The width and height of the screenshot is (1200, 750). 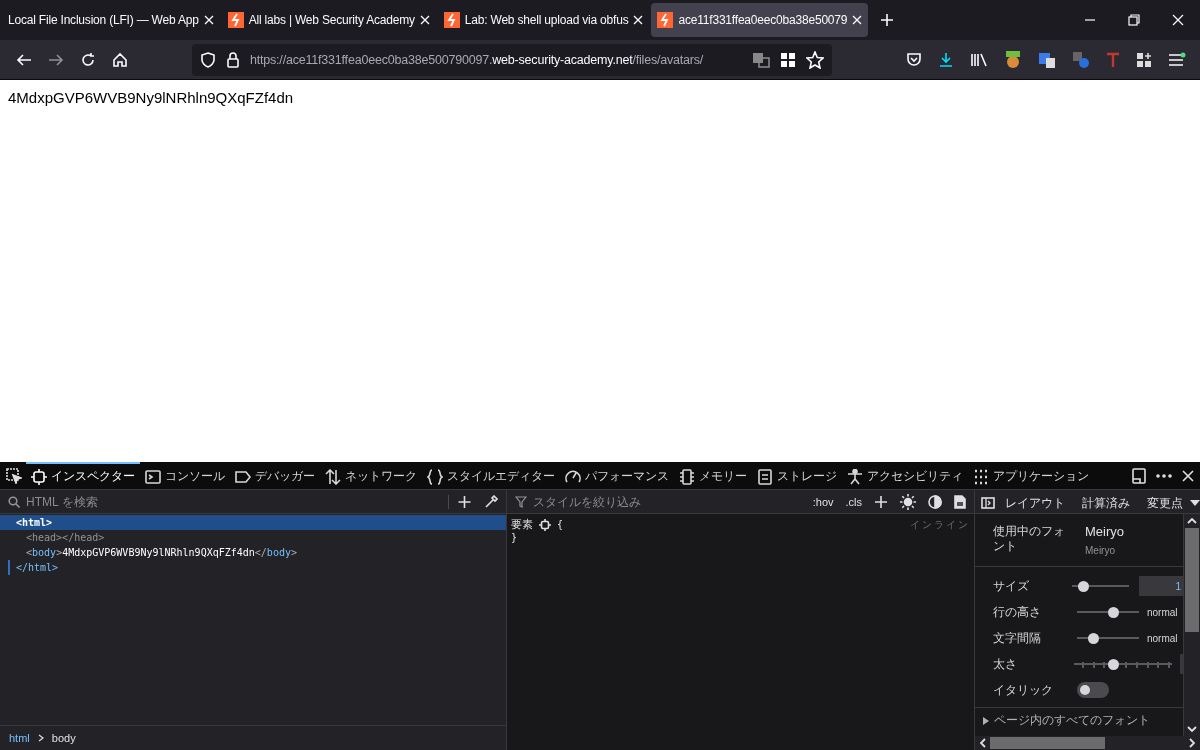 What do you see at coordinates (905, 475) in the screenshot?
I see `devtools-tab: アクセシビリティ` at bounding box center [905, 475].